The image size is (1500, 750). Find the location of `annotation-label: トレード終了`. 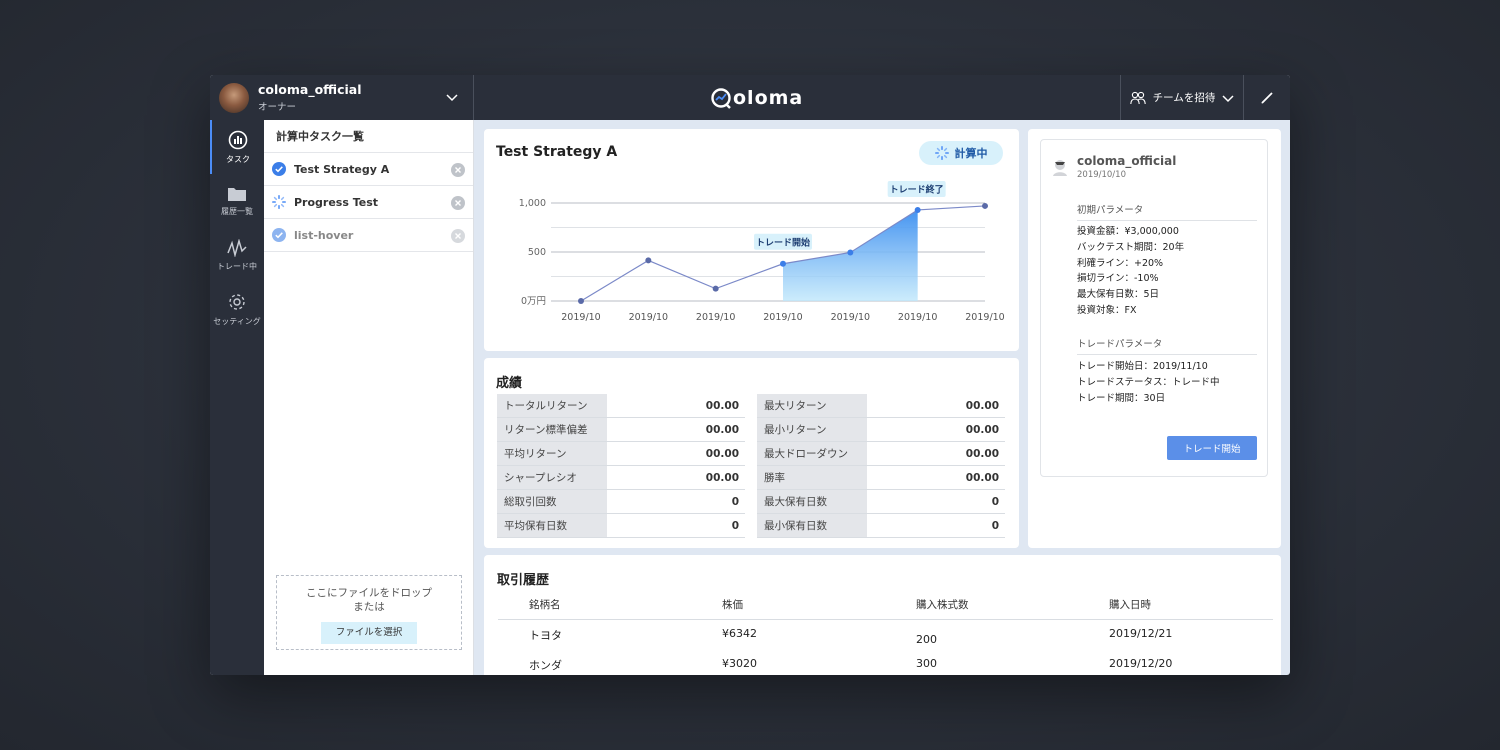

annotation-label: トレード終了 is located at coordinates (917, 189).